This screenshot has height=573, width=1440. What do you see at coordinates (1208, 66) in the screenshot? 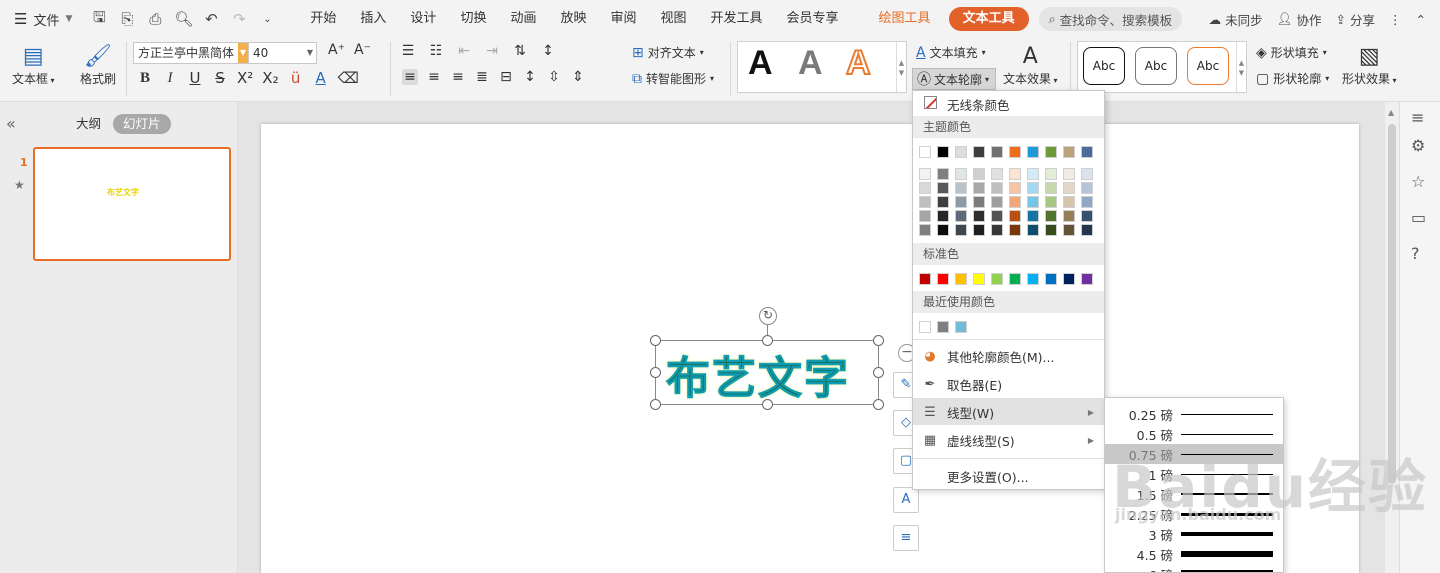
I see `shape-style-orange: Abc` at bounding box center [1208, 66].